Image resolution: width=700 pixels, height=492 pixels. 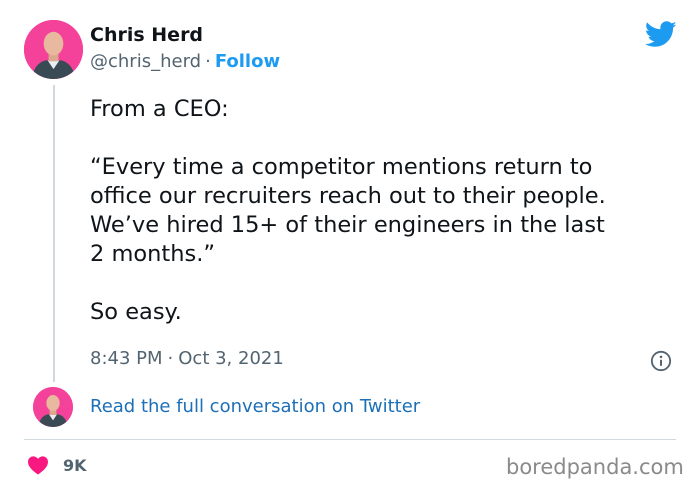 What do you see at coordinates (54, 233) in the screenshot?
I see `thread-line` at bounding box center [54, 233].